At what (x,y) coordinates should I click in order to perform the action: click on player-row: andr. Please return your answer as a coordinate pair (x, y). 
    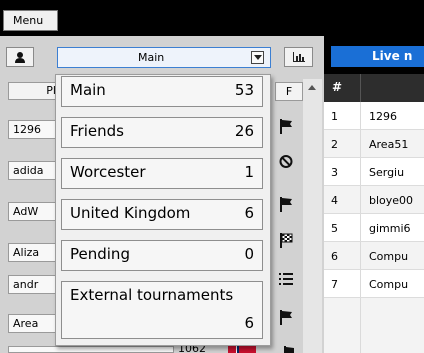
    Looking at the image, I should click on (34, 284).